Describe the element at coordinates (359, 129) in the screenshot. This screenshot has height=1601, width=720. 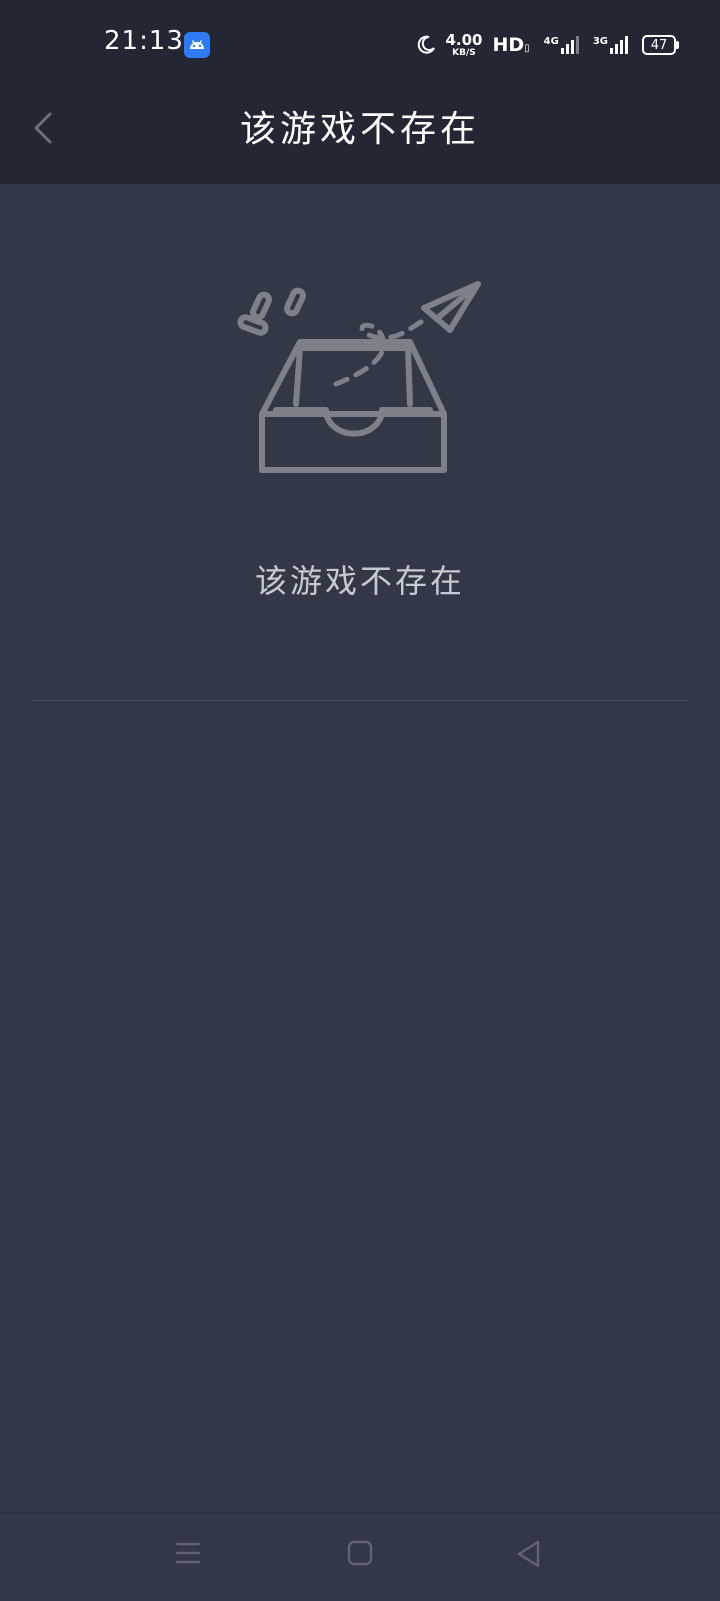
I see `page-title: 该游戏不存在` at that location.